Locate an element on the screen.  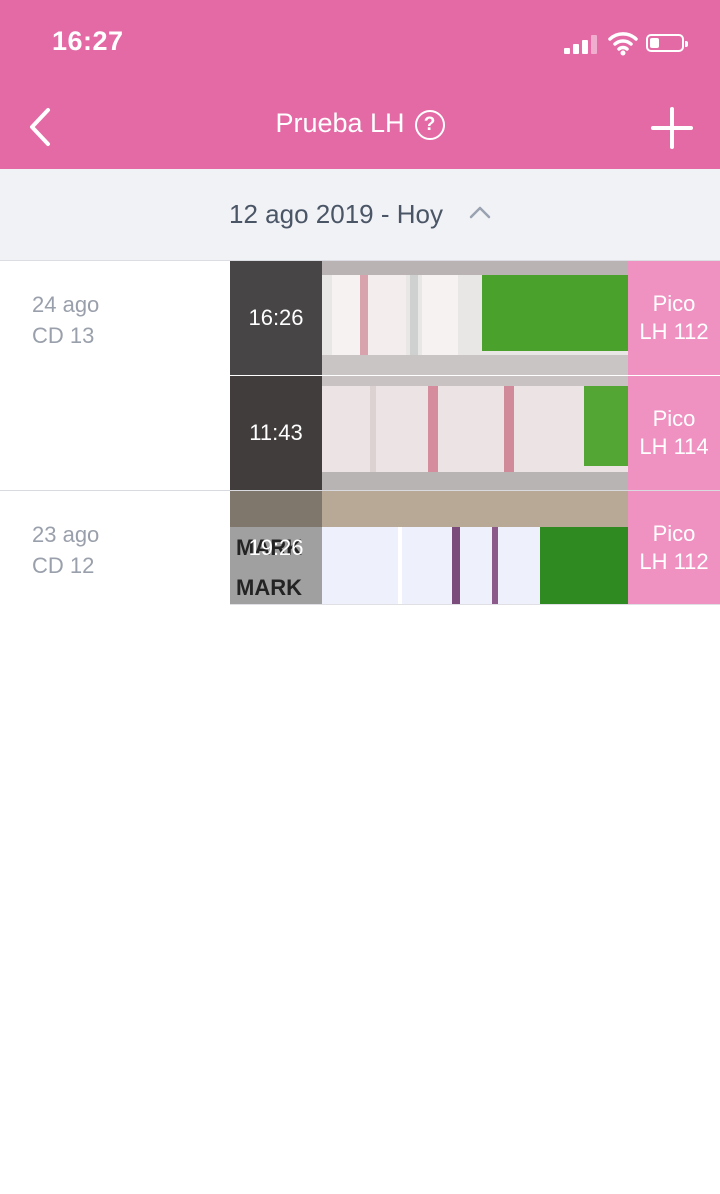
test-strip-photo: 11:43 is located at coordinates (429, 433).